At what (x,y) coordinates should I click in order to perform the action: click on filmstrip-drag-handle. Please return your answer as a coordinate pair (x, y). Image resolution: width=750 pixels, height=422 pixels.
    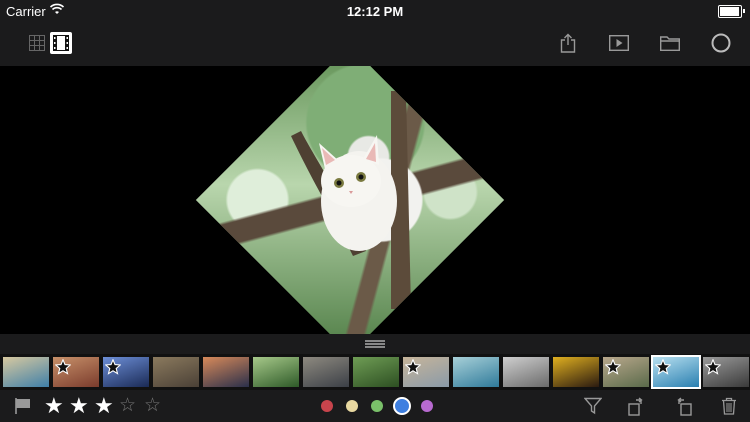
    Looking at the image, I should click on (375, 344).